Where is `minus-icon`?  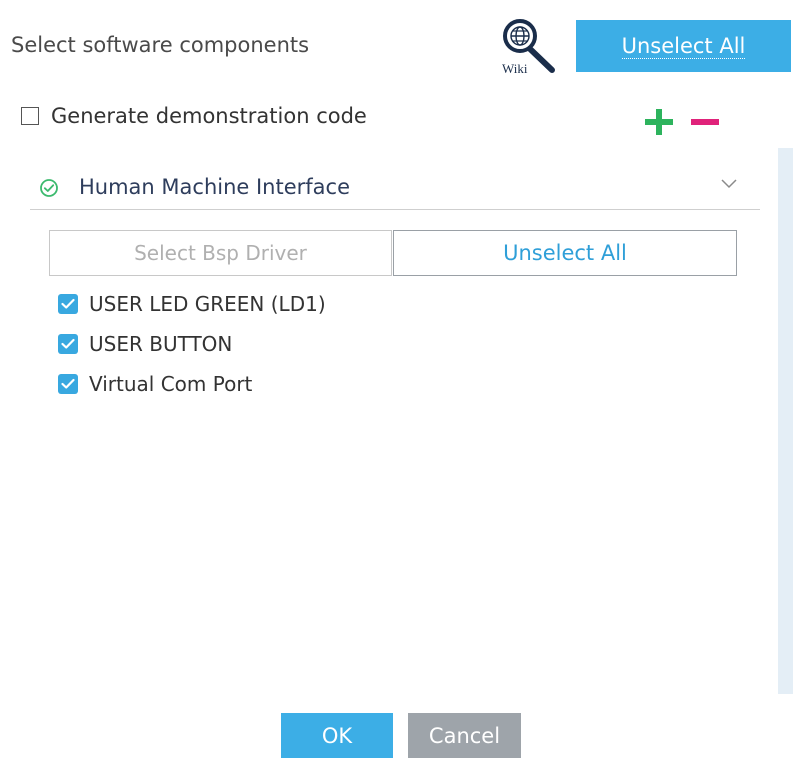
minus-icon is located at coordinates (705, 122).